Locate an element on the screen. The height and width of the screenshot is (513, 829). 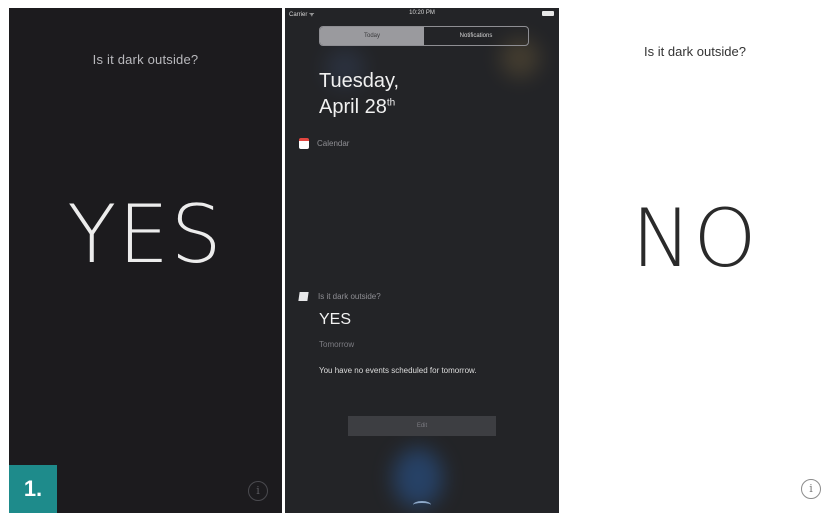
widget-answer: YES is located at coordinates (335, 319).